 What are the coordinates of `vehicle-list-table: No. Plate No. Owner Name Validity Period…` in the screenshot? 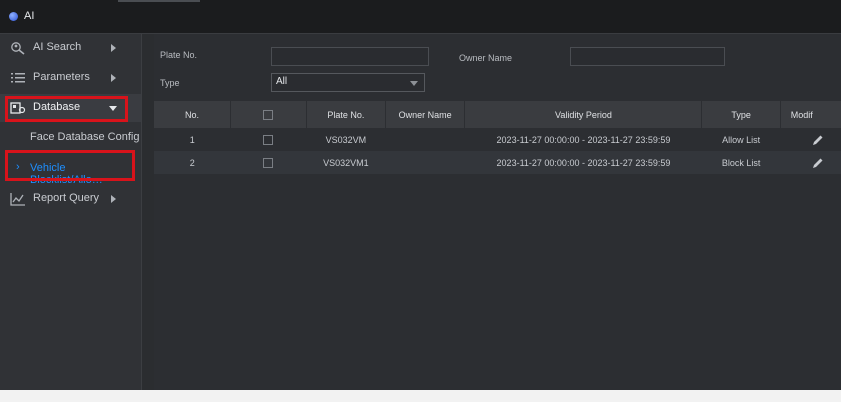 It's located at (497, 137).